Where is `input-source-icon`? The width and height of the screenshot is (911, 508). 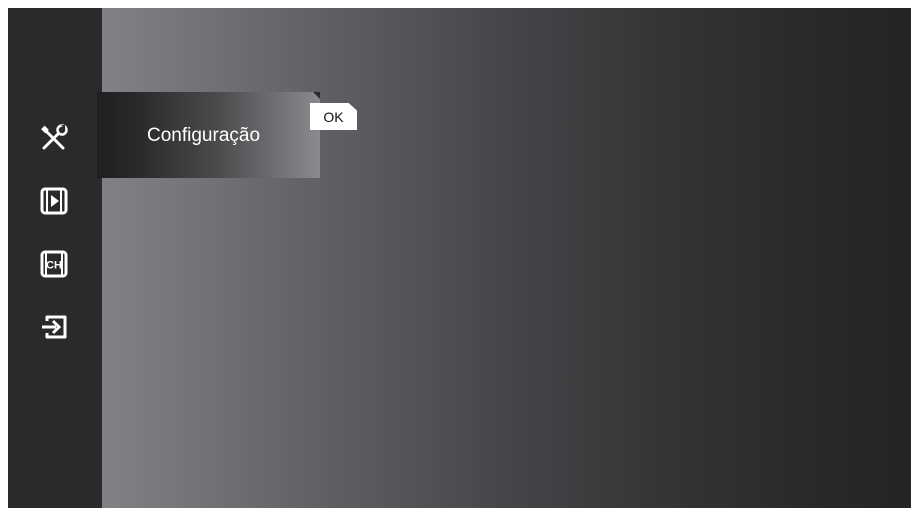
input-source-icon is located at coordinates (54, 327).